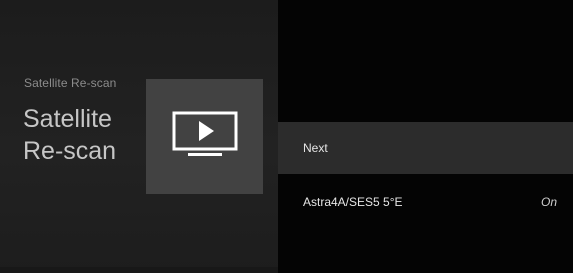  What do you see at coordinates (67, 119) in the screenshot?
I see `page-title-line-1: Satellite` at bounding box center [67, 119].